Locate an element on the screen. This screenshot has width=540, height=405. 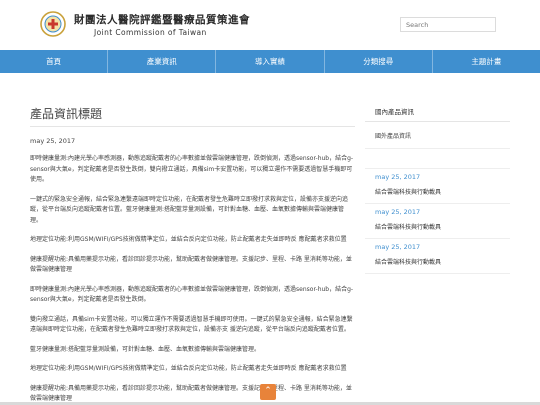
nav-item-results: 導入實績 is located at coordinates (270, 61).